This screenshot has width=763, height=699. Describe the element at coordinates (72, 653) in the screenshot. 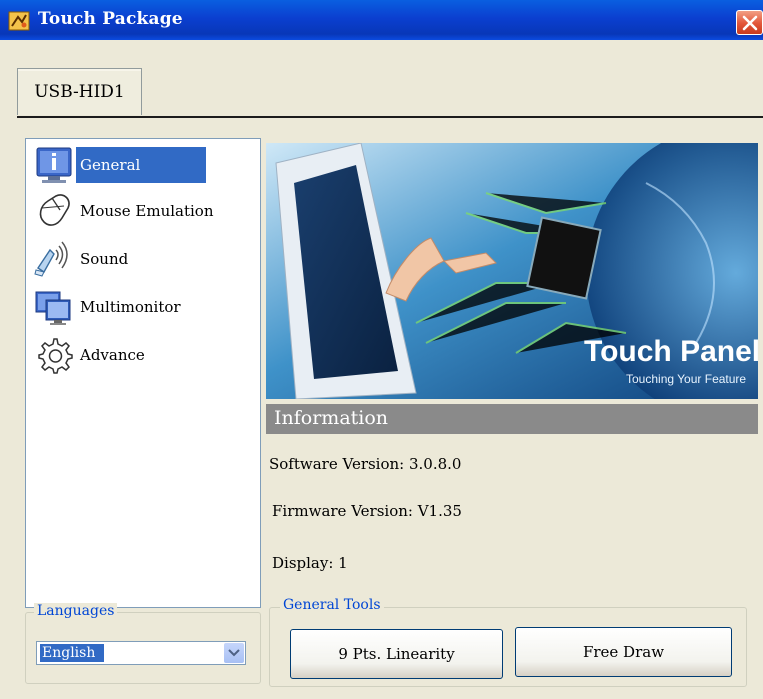

I see `language-selected-value: English` at that location.